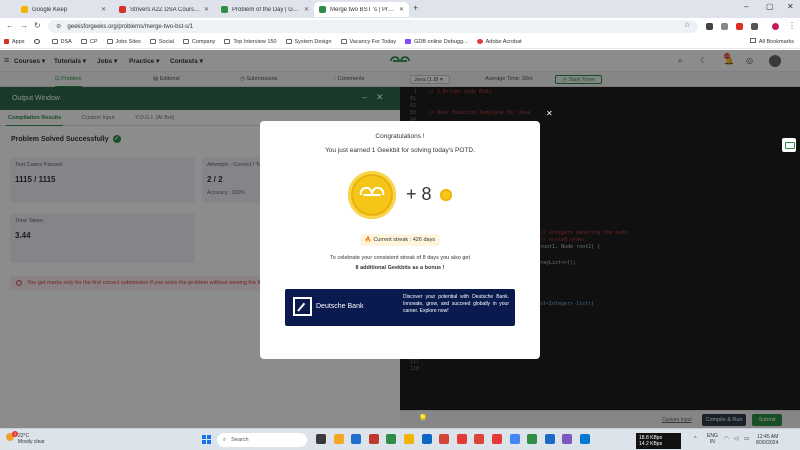  What do you see at coordinates (15, 434) in the screenshot?
I see `weather-badge: 1` at bounding box center [15, 434].